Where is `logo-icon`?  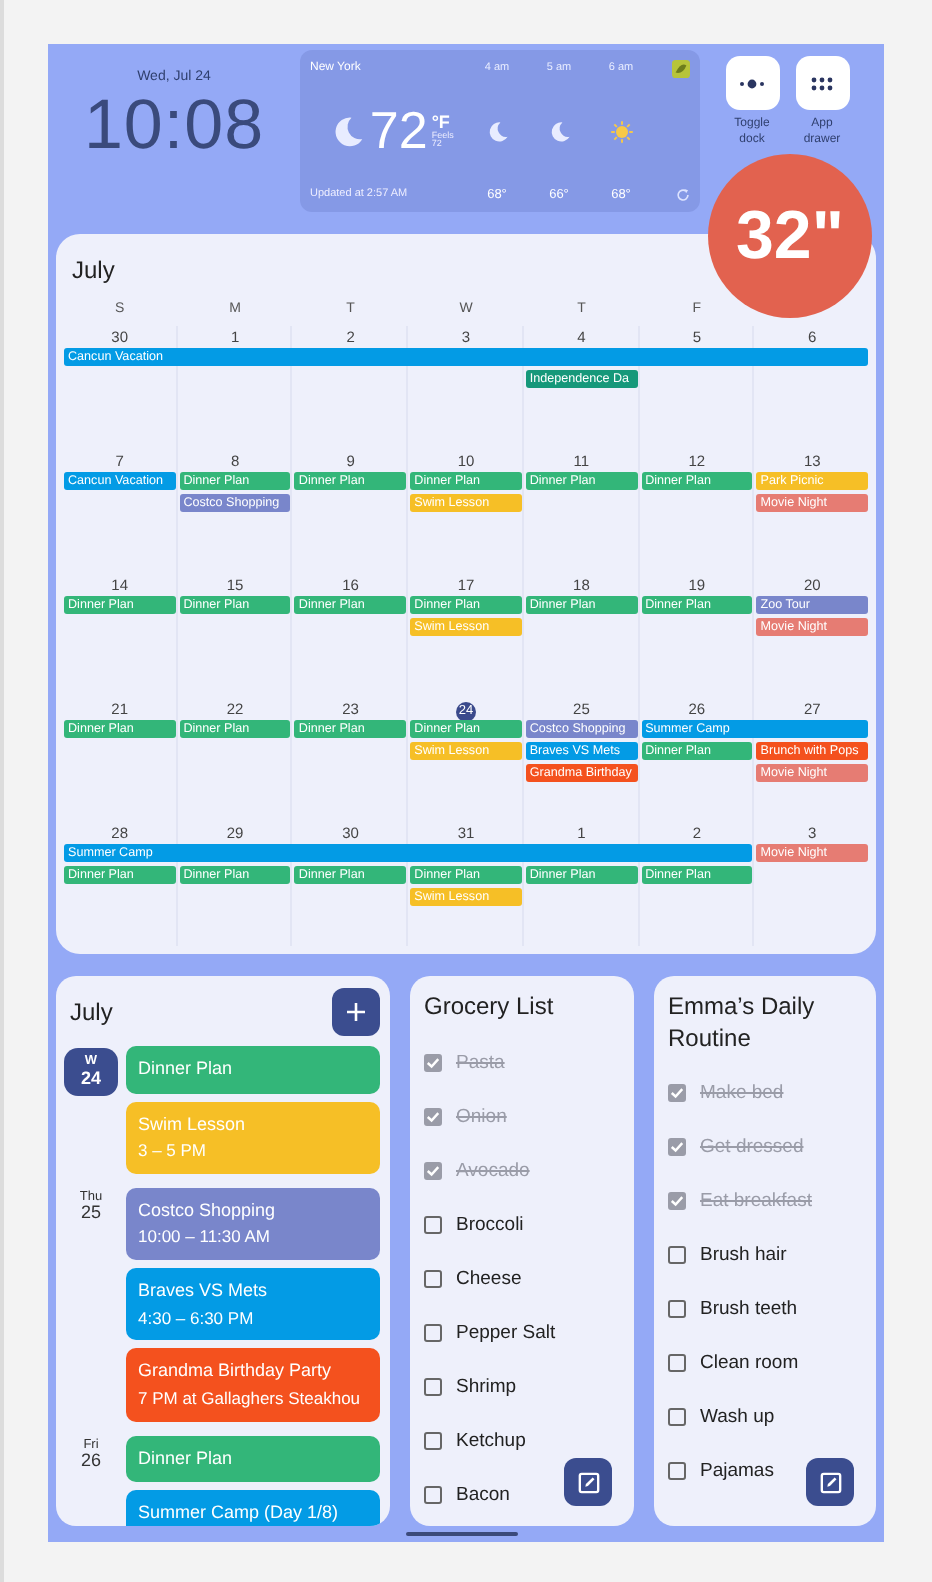
logo-icon is located at coordinates (681, 68).